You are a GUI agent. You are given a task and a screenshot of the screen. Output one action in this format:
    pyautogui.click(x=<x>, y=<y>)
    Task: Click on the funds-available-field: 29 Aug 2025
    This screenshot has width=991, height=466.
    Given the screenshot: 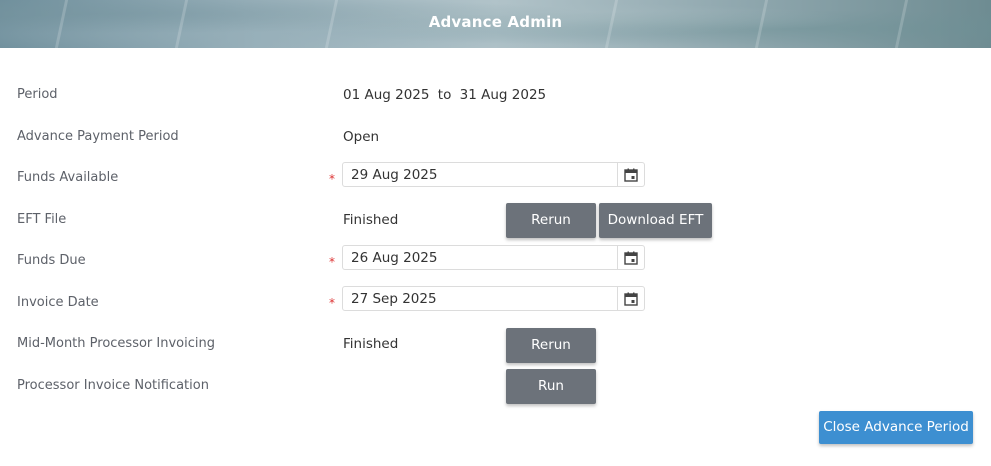 What is the action you would take?
    pyautogui.click(x=493, y=174)
    